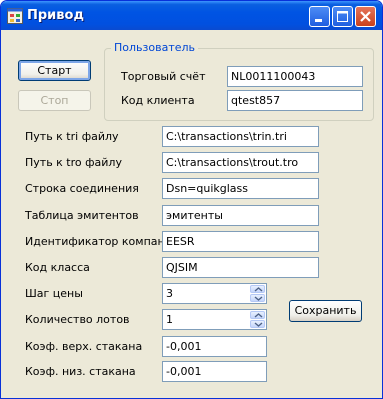  Describe the element at coordinates (325, 311) in the screenshot. I see `save-button: Сохранить` at that location.